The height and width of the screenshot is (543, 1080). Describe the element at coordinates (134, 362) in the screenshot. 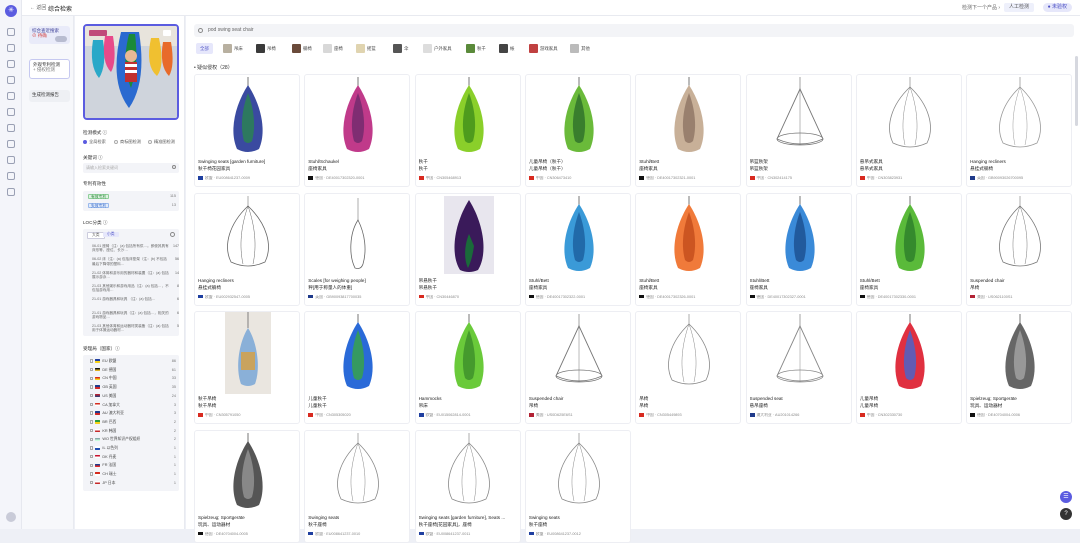

I see `country-item: EU 欧盟 86` at that location.